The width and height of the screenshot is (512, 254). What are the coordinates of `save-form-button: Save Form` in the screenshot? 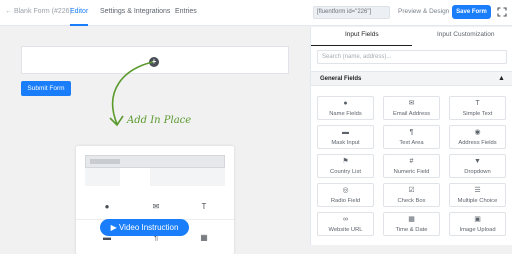 It's located at (471, 12).